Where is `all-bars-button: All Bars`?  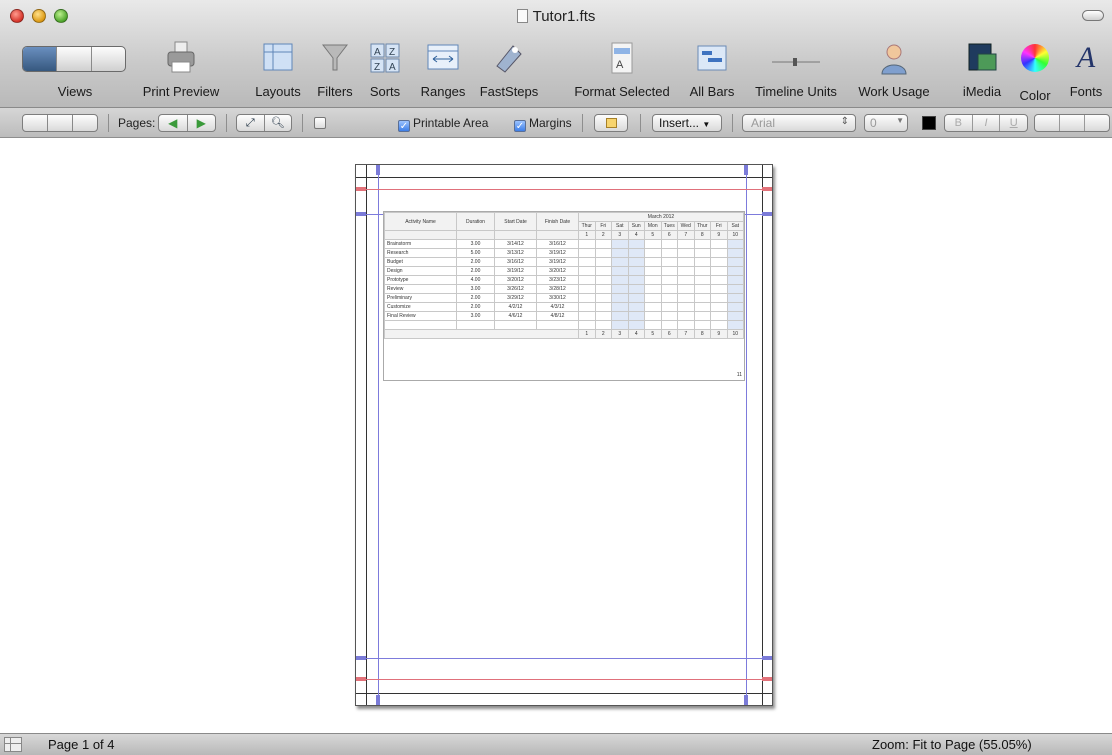
all-bars-button: All Bars is located at coordinates (712, 69).